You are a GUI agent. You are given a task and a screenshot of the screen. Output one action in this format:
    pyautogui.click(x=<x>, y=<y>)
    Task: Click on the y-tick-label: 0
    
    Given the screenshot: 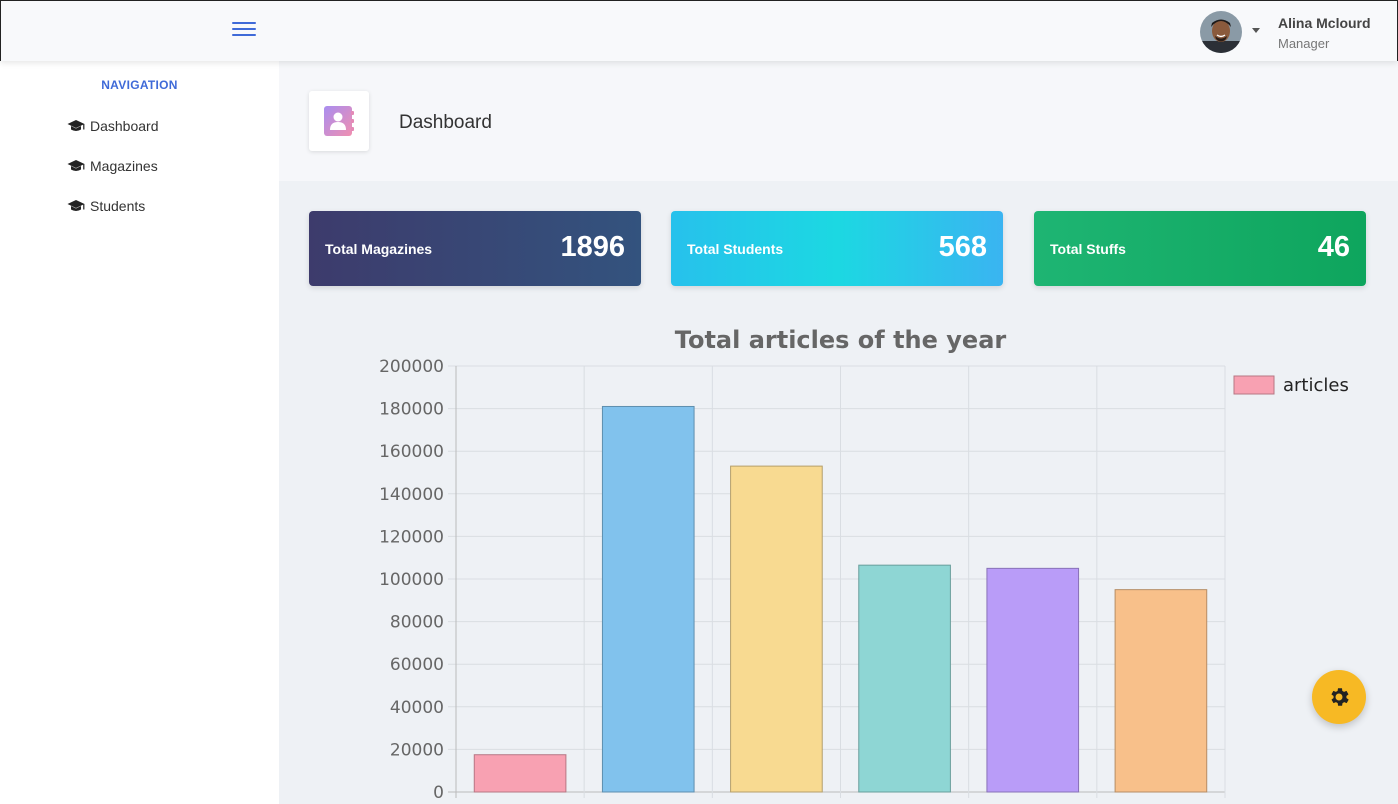 What is the action you would take?
    pyautogui.click(x=438, y=793)
    